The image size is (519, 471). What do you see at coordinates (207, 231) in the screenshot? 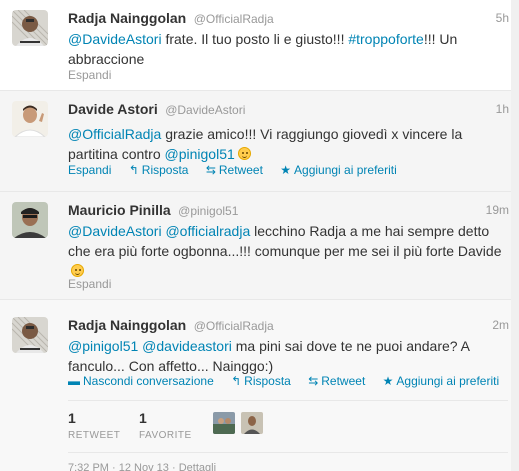
I see `mention-link: @officialradja` at bounding box center [207, 231].